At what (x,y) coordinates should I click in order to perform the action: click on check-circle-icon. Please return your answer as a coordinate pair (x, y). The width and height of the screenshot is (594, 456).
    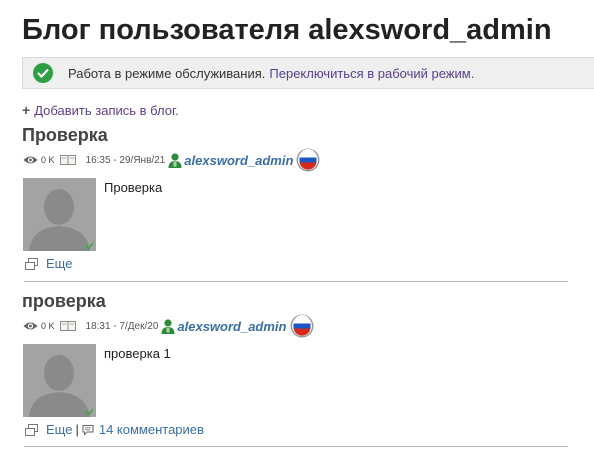
    Looking at the image, I should click on (43, 73).